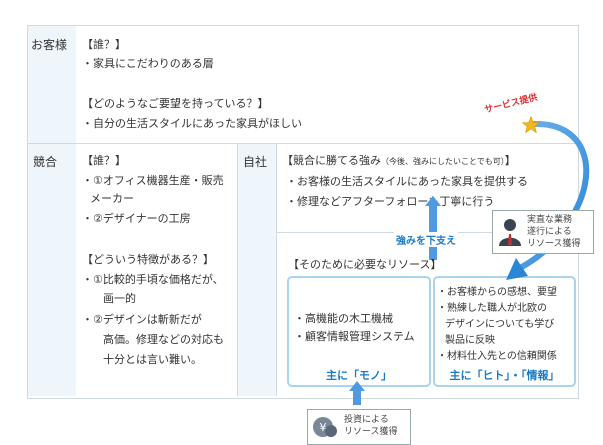 This screenshot has width=603, height=445. Describe the element at coordinates (148, 259) in the screenshot. I see `competitor-features-header: 【どういう特徴がある？】` at that location.